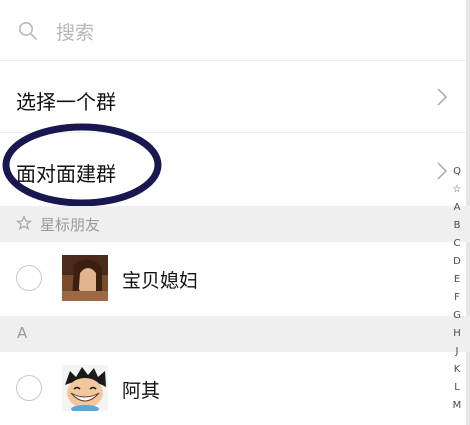 The width and height of the screenshot is (470, 425). I want to click on contact-name: 宝贝媳妇, so click(160, 281).